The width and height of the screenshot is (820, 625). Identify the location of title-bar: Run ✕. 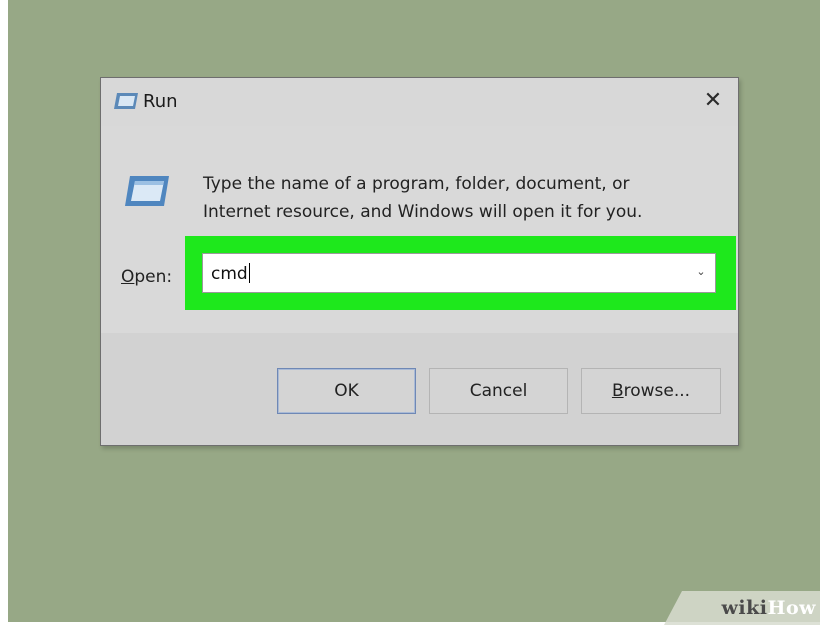
(419, 102).